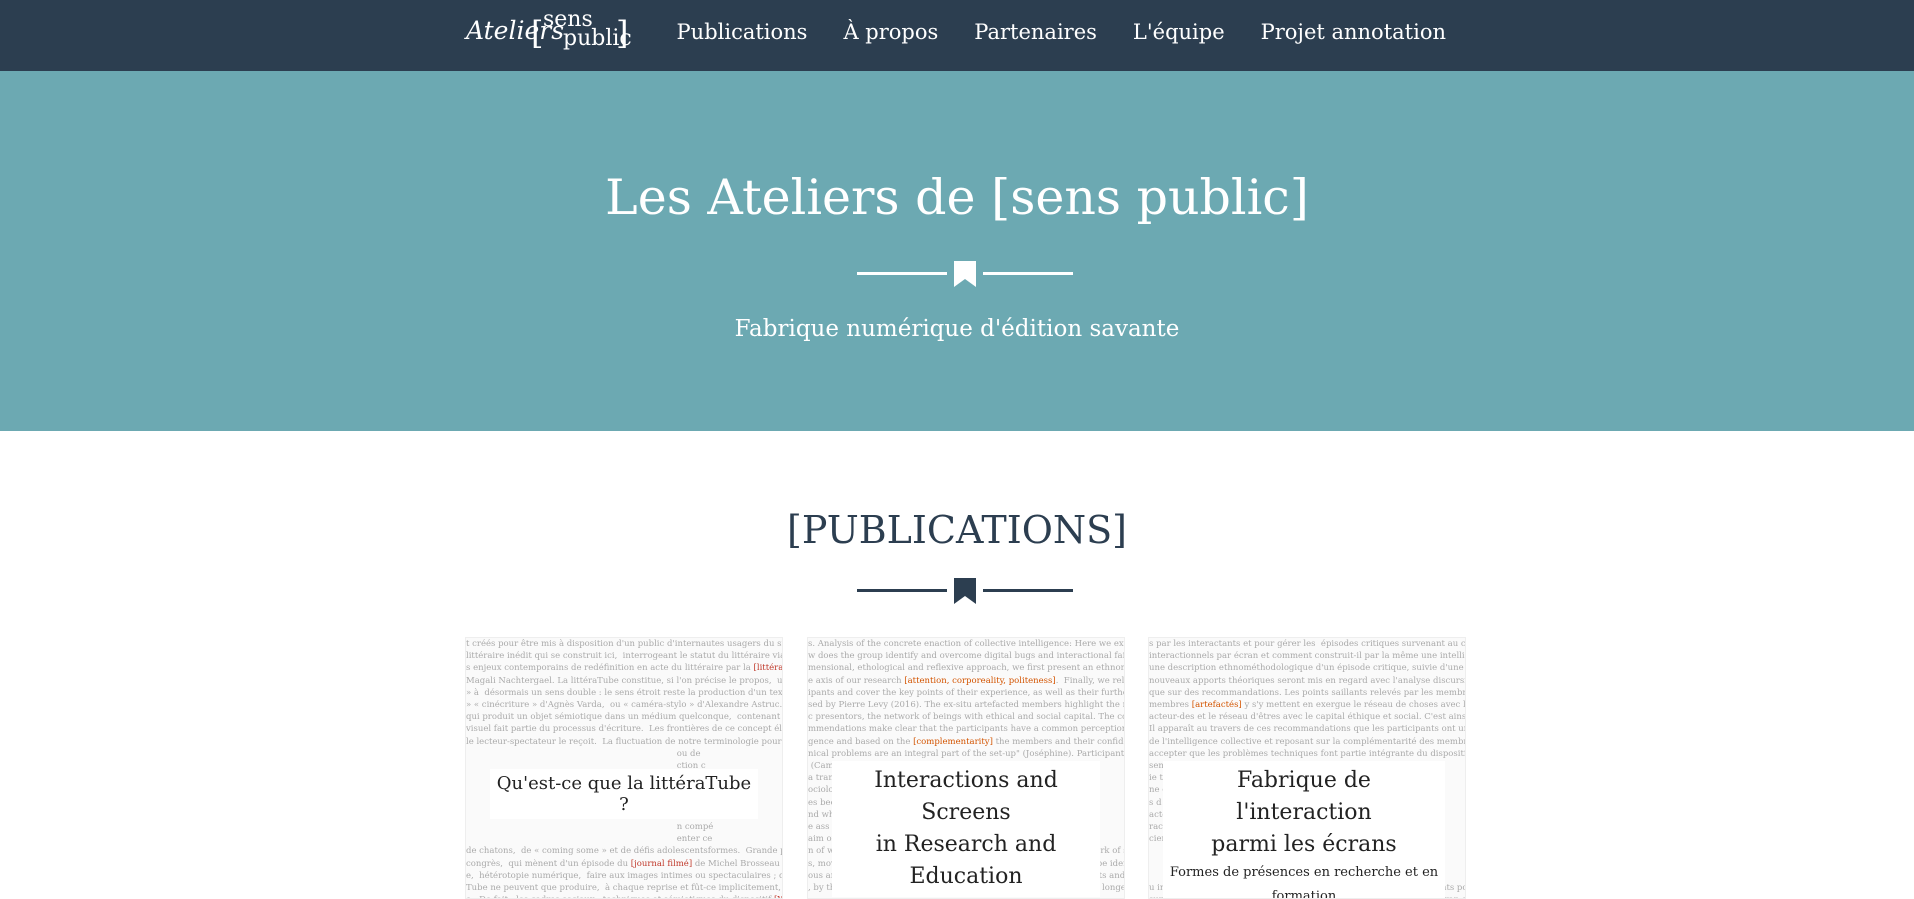 The width and height of the screenshot is (1914, 899). What do you see at coordinates (661, 863) in the screenshot?
I see `highlighted-term: [journal filmé]` at bounding box center [661, 863].